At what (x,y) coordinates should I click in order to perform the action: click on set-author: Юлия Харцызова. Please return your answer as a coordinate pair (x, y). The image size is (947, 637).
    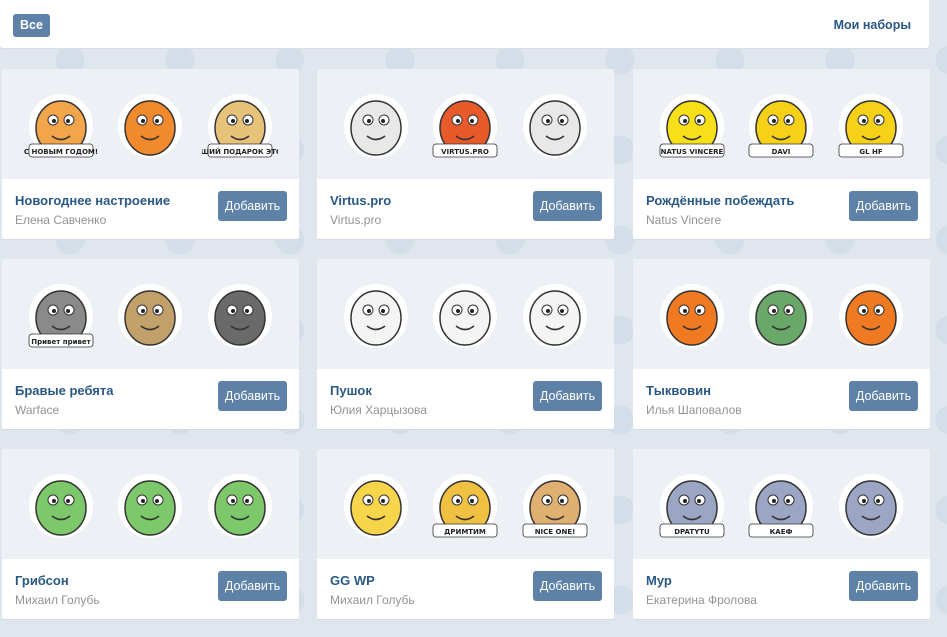
    Looking at the image, I should click on (378, 410).